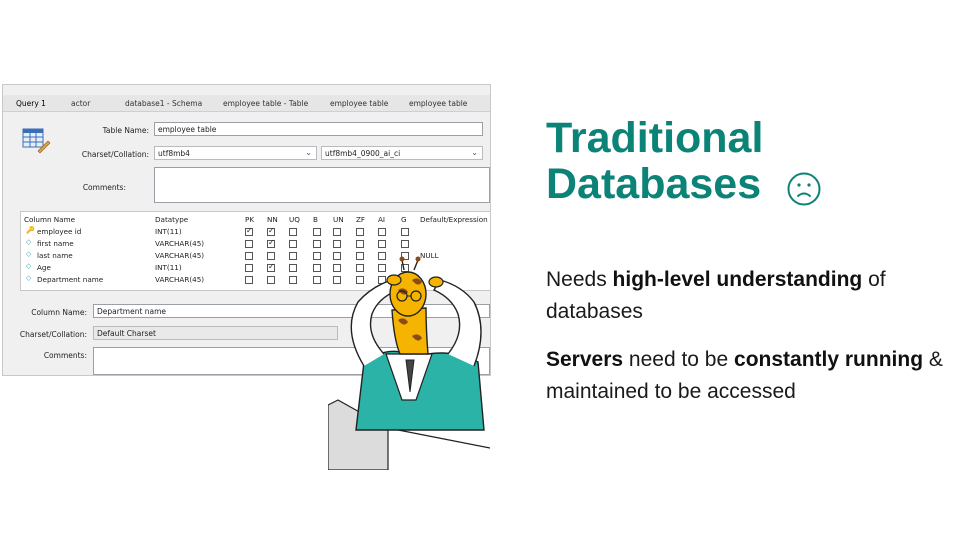 The height and width of the screenshot is (551, 980). Describe the element at coordinates (363, 153) in the screenshot. I see `collation-value: utf8mb4_0900_ai_ci` at that location.